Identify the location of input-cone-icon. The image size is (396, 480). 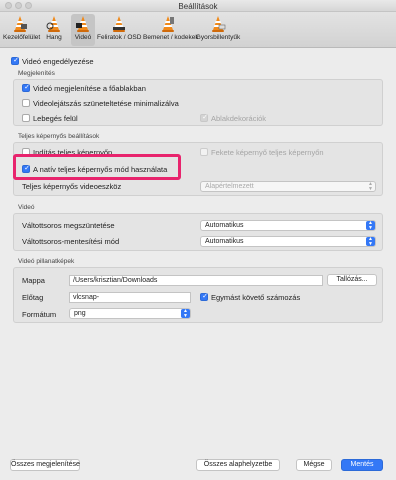
(168, 24).